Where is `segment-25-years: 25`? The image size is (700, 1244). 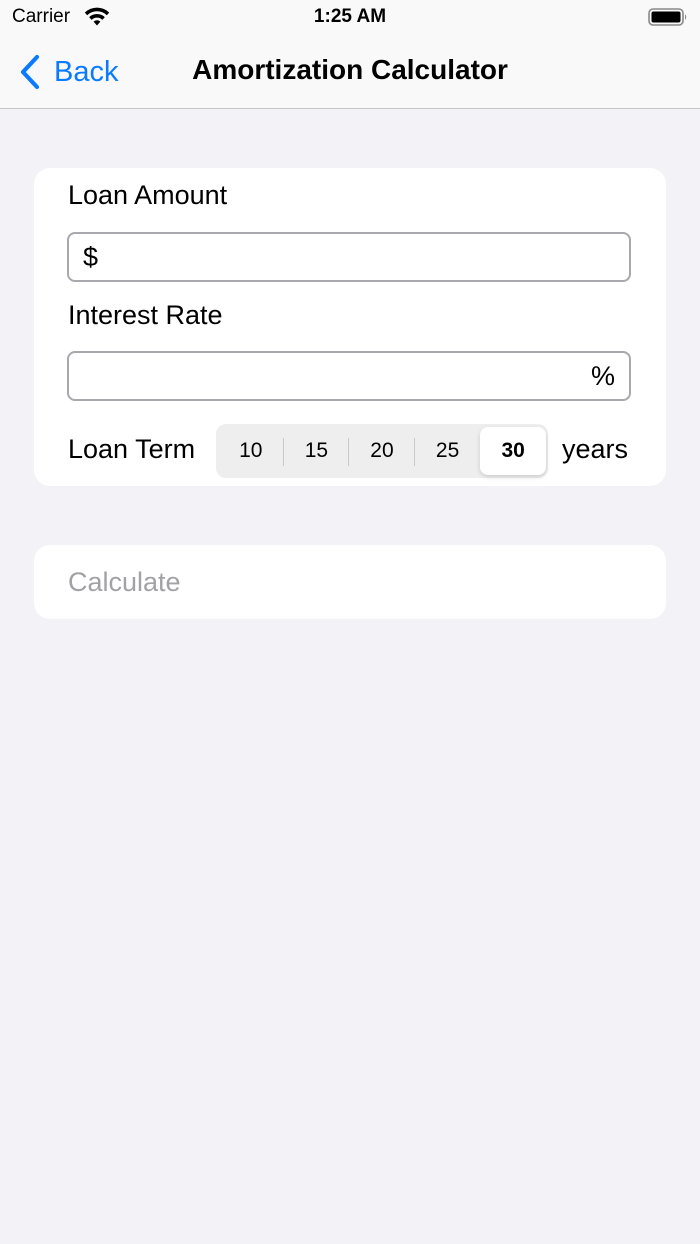 segment-25-years: 25 is located at coordinates (448, 451).